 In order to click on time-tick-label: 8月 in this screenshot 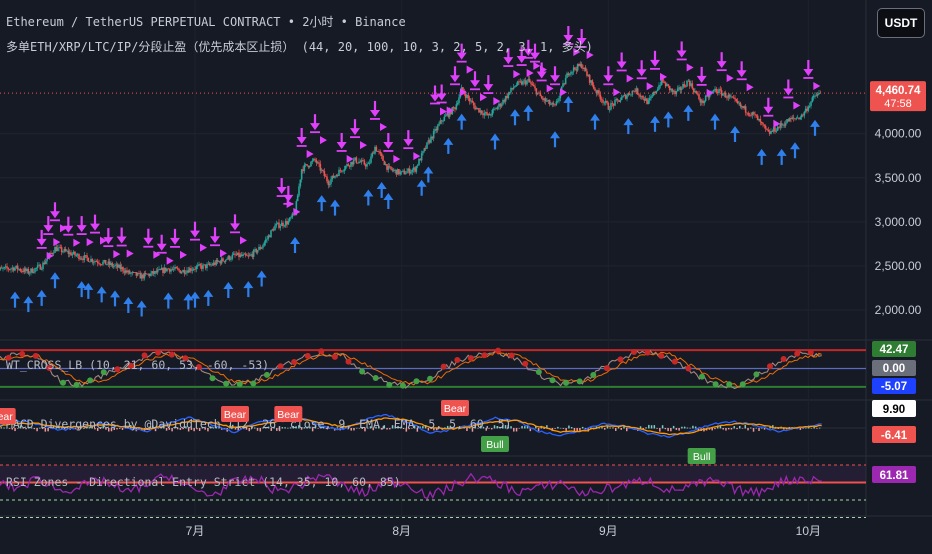, I will do `click(401, 531)`.